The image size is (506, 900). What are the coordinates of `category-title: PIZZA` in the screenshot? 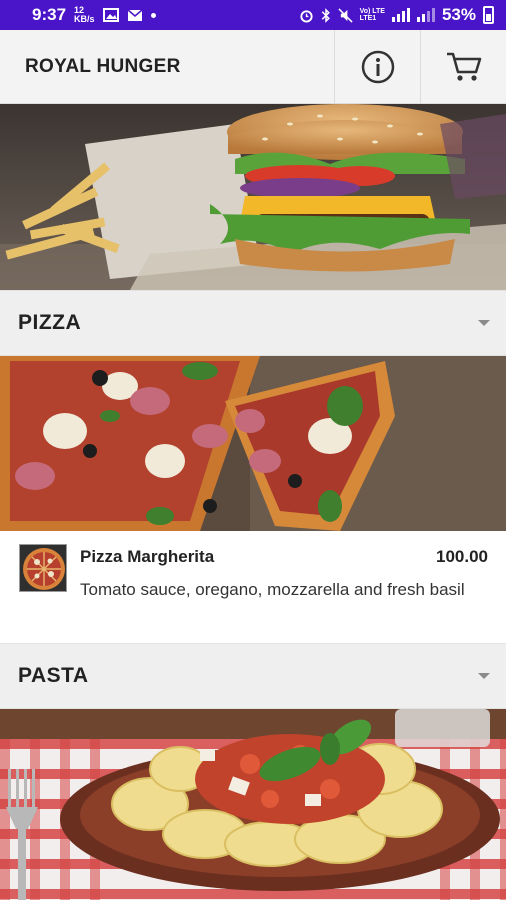 It's located at (50, 322).